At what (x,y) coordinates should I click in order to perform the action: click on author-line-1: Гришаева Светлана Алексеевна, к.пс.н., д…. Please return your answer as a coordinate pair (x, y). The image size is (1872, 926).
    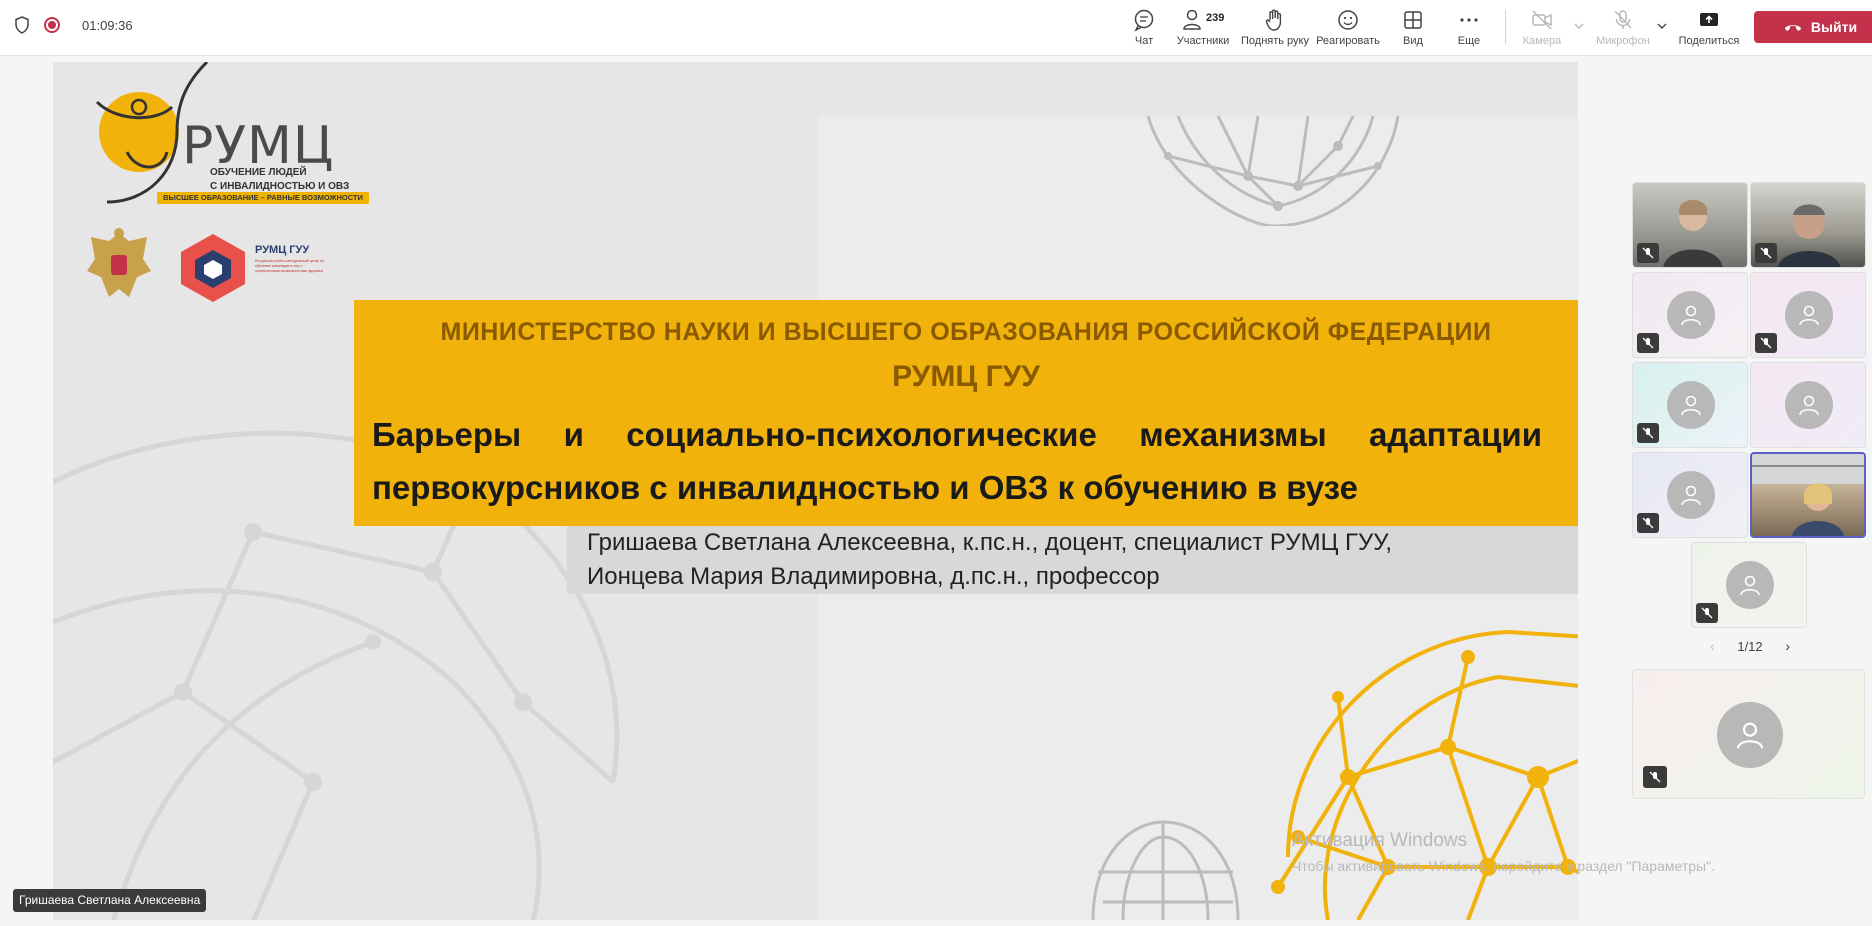
    Looking at the image, I should click on (990, 542).